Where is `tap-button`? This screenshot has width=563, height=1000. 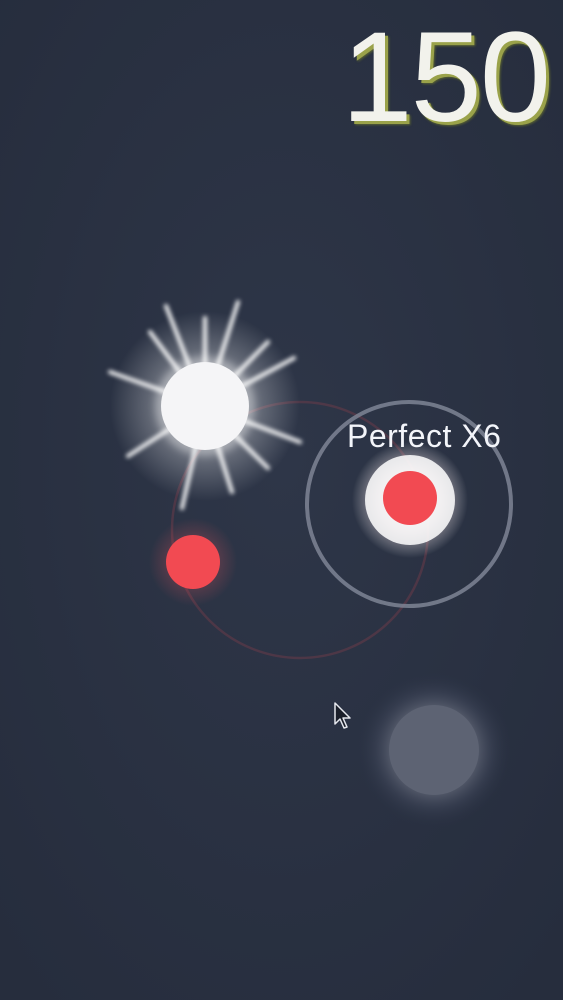
tap-button is located at coordinates (434, 750).